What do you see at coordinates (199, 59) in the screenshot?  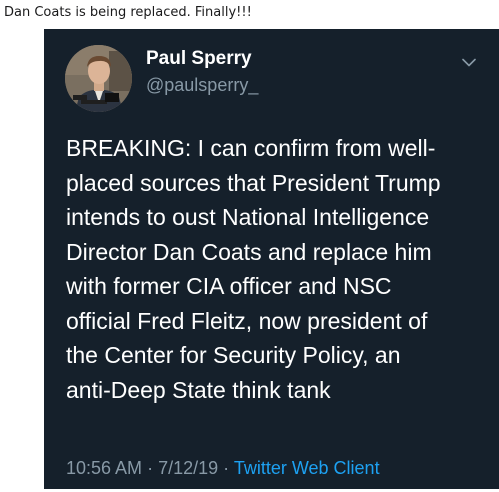 I see `author-name: Paul Sperry` at bounding box center [199, 59].